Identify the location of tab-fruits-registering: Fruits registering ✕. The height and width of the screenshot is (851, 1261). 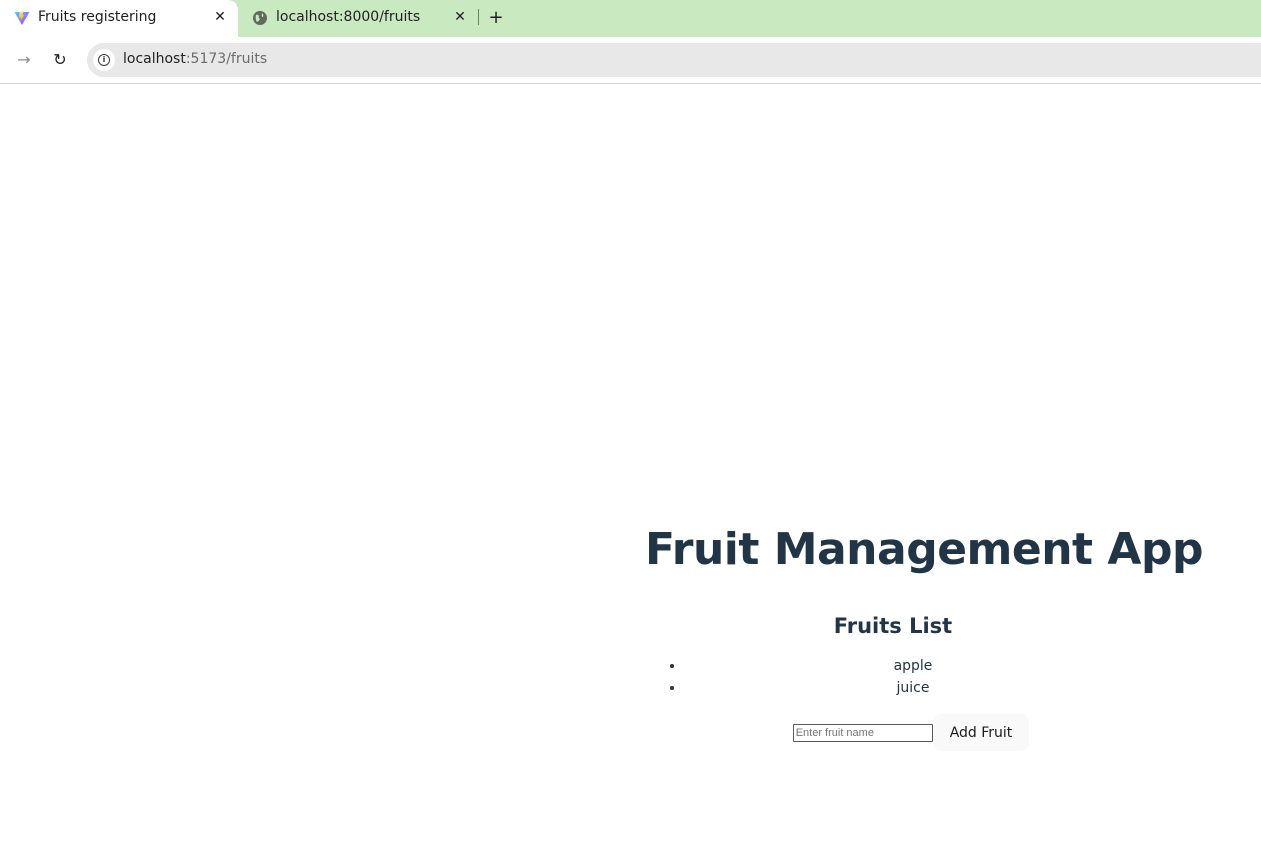
(119, 18).